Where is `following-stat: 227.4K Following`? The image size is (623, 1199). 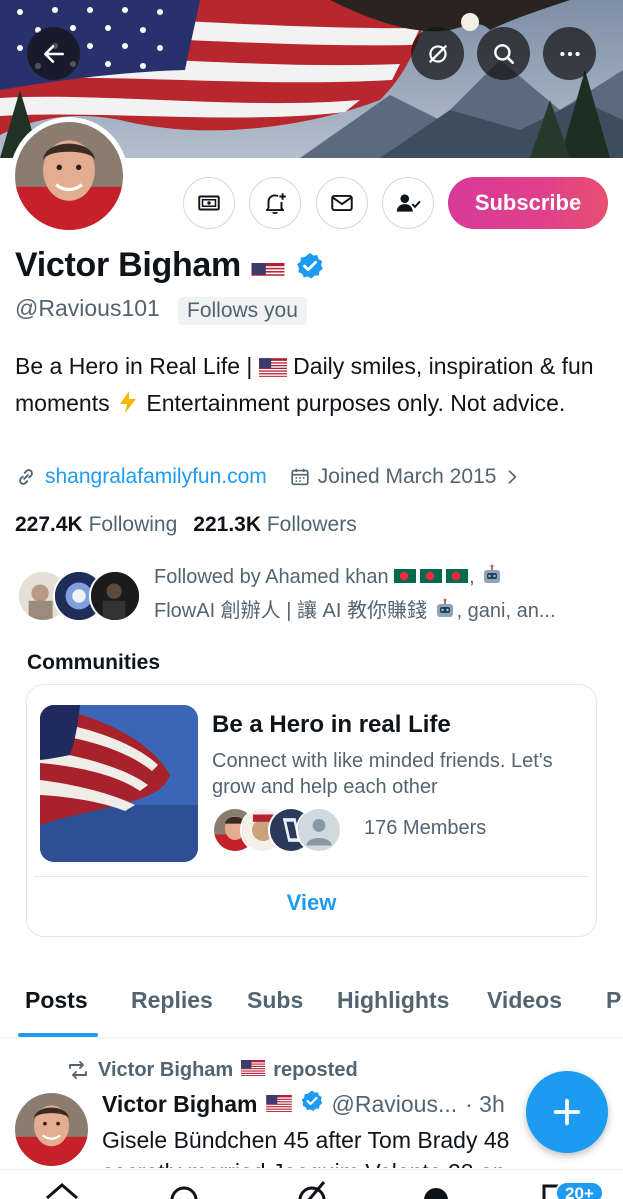 following-stat: 227.4K Following is located at coordinates (96, 524).